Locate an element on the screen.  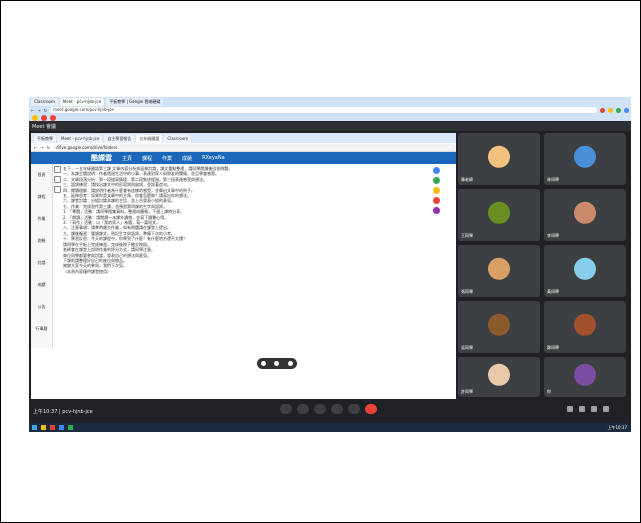
participant-tile: 許同學 is located at coordinates (499, 377).